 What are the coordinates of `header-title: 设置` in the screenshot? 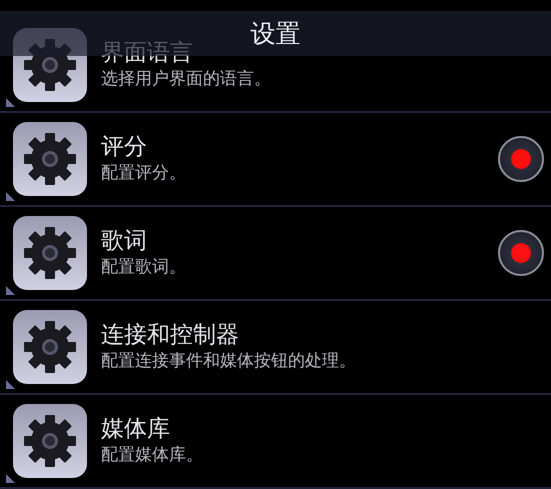 It's located at (275, 34).